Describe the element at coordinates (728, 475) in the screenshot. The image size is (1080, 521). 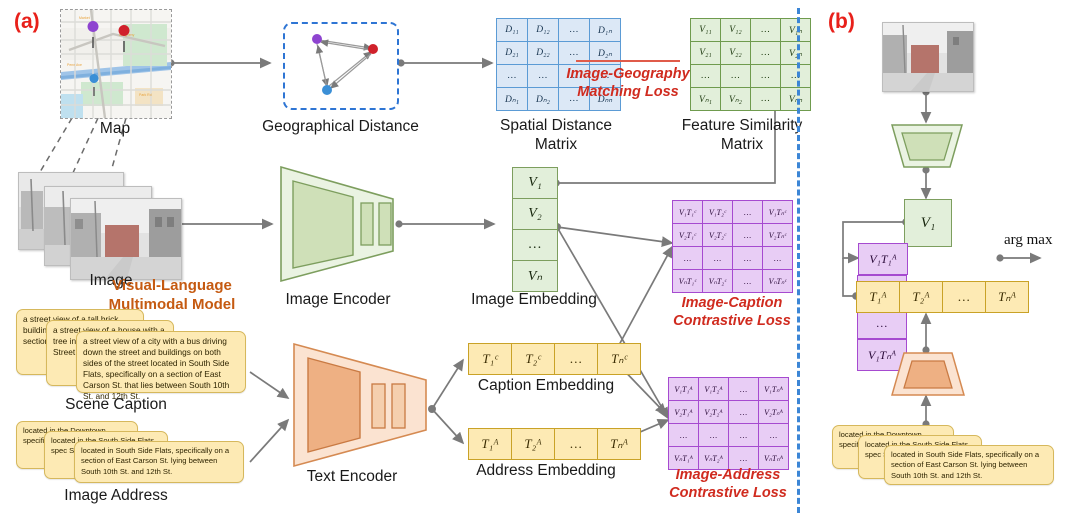
I see `image-address-loss-line1: Image-Address` at that location.